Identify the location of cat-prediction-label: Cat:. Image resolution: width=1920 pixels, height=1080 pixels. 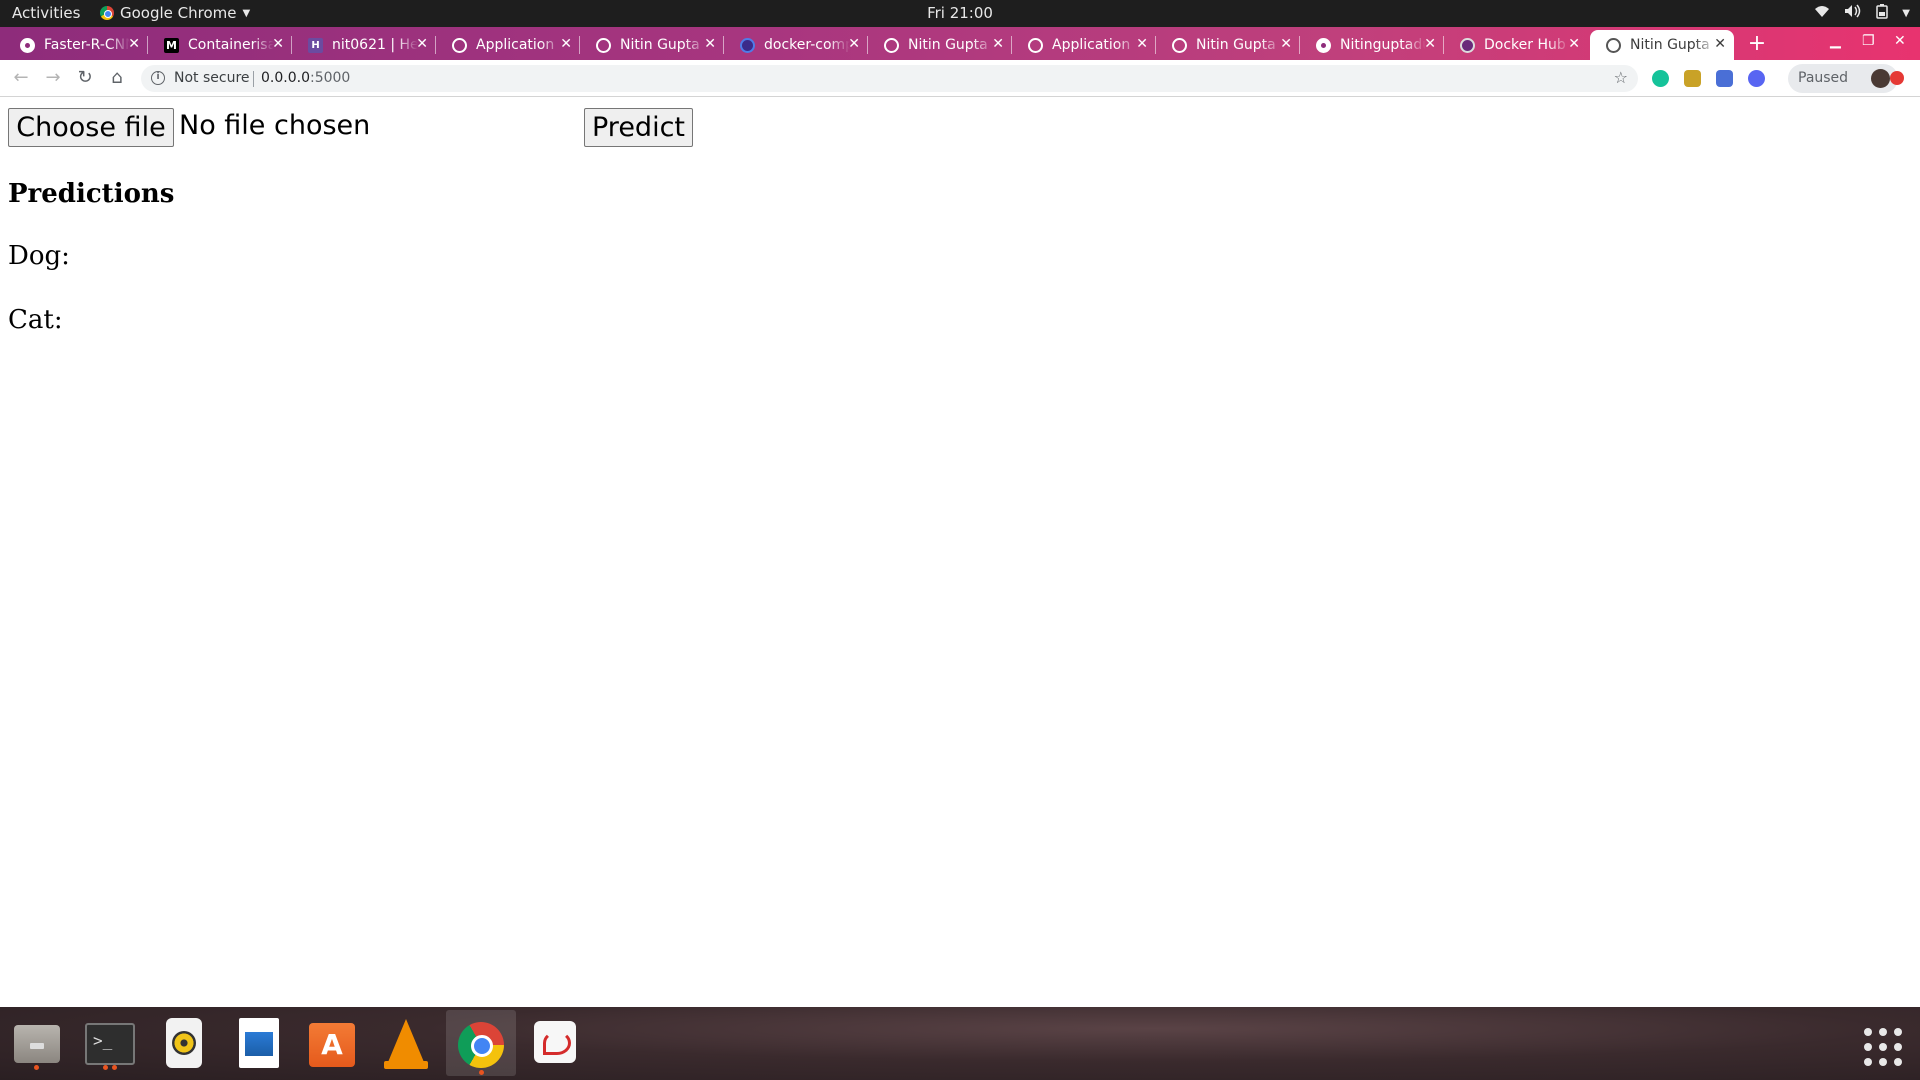
(35, 320).